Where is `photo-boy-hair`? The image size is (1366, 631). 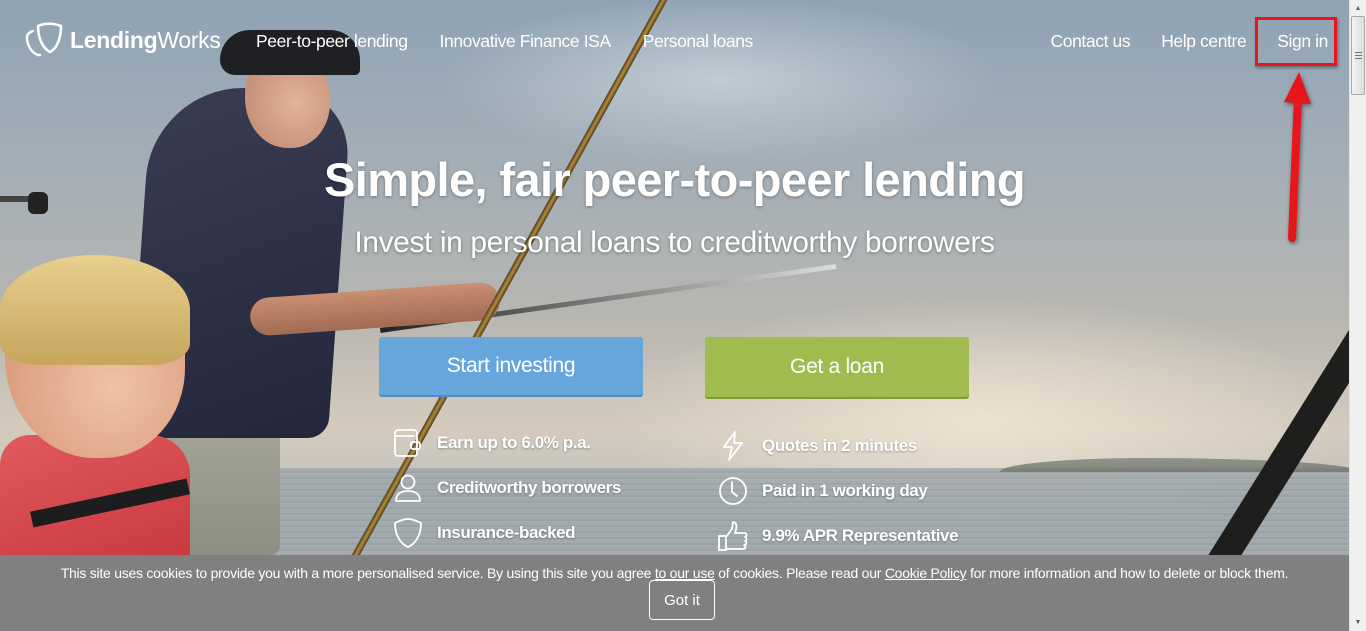 photo-boy-hair is located at coordinates (95, 310).